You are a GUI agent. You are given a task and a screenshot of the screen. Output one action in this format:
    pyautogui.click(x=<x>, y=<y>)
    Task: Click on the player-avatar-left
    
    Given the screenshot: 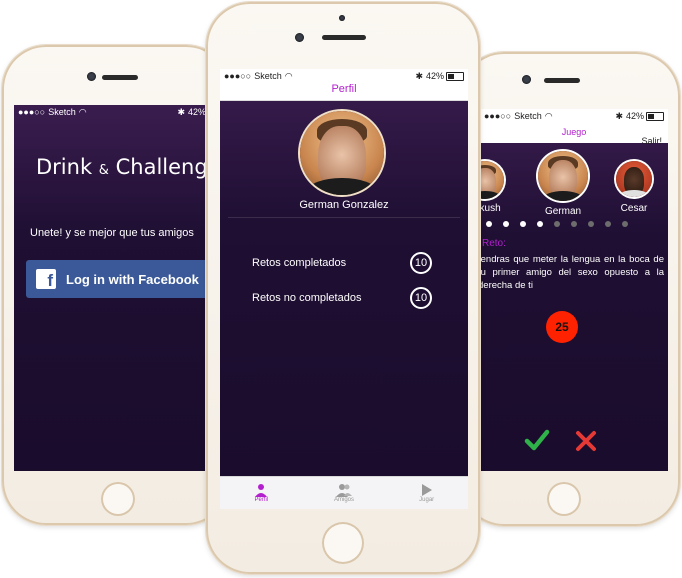 What is the action you would take?
    pyautogui.click(x=492, y=180)
    